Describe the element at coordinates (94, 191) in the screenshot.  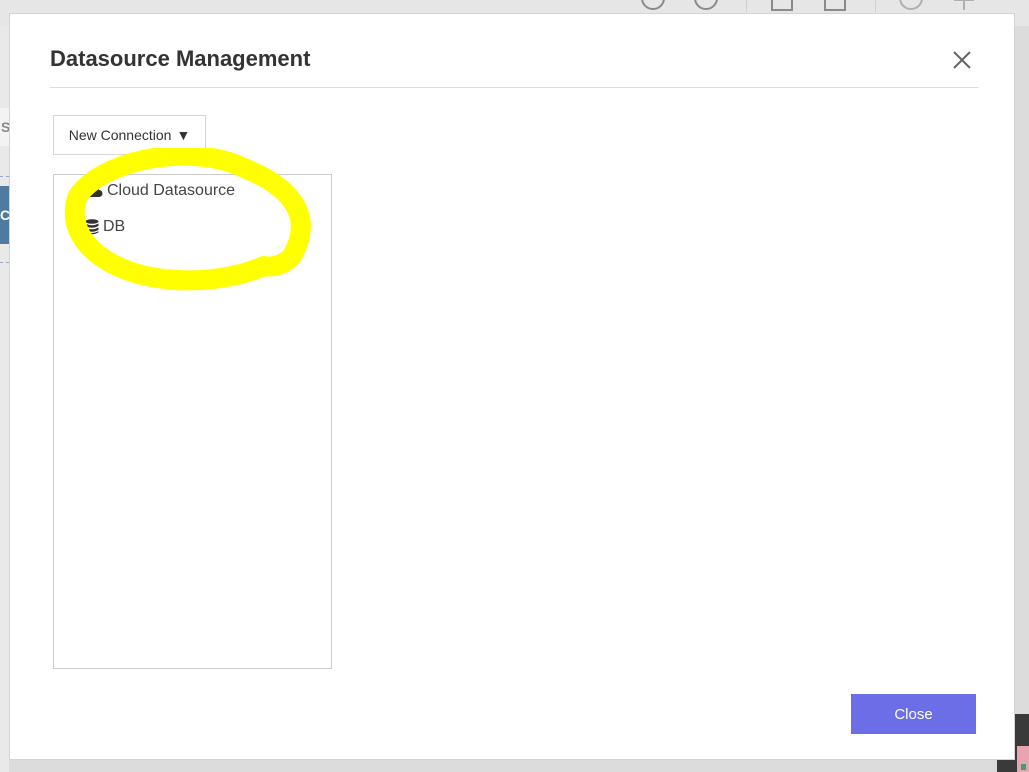
I see `cloud-icon` at that location.